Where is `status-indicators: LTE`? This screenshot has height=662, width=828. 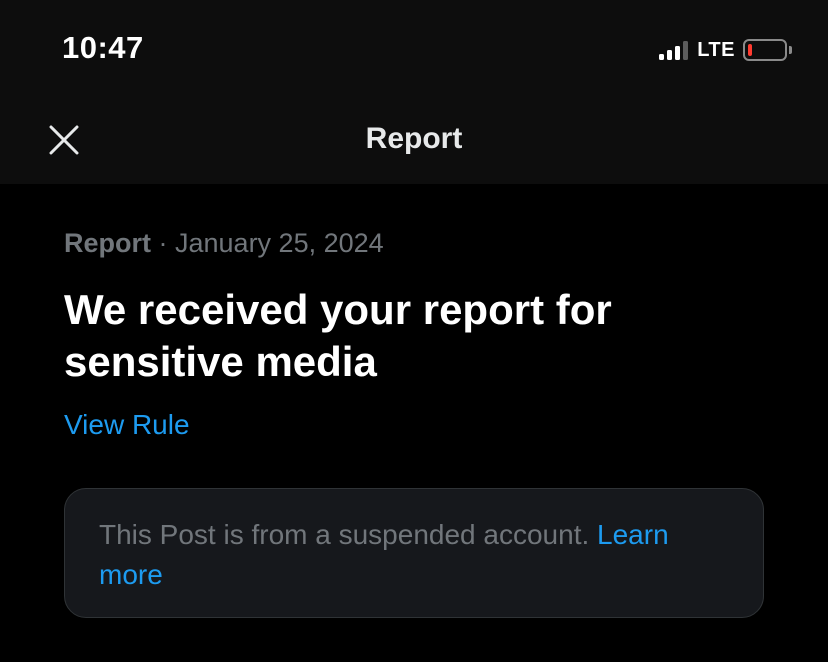
status-indicators: LTE is located at coordinates (725, 50).